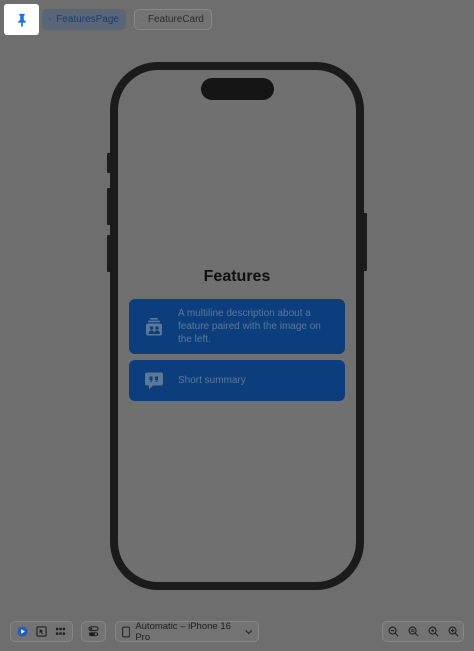  Describe the element at coordinates (175, 19) in the screenshot. I see `tab-label: FeatureCard` at that location.